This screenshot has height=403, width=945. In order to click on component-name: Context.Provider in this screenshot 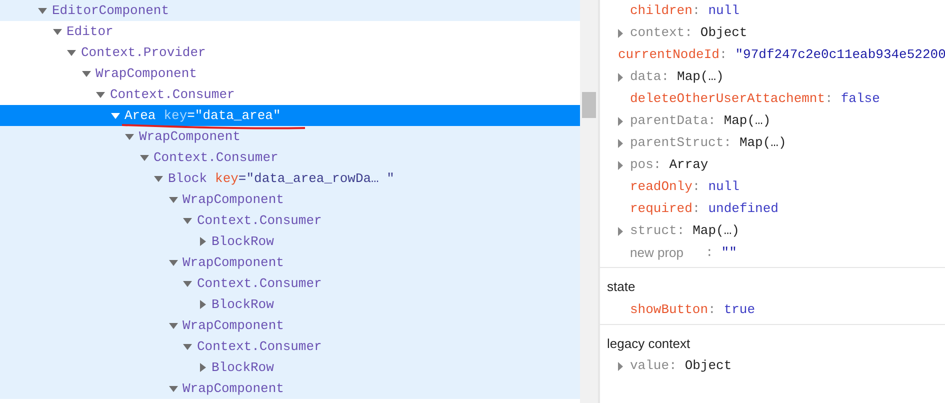, I will do `click(143, 52)`.